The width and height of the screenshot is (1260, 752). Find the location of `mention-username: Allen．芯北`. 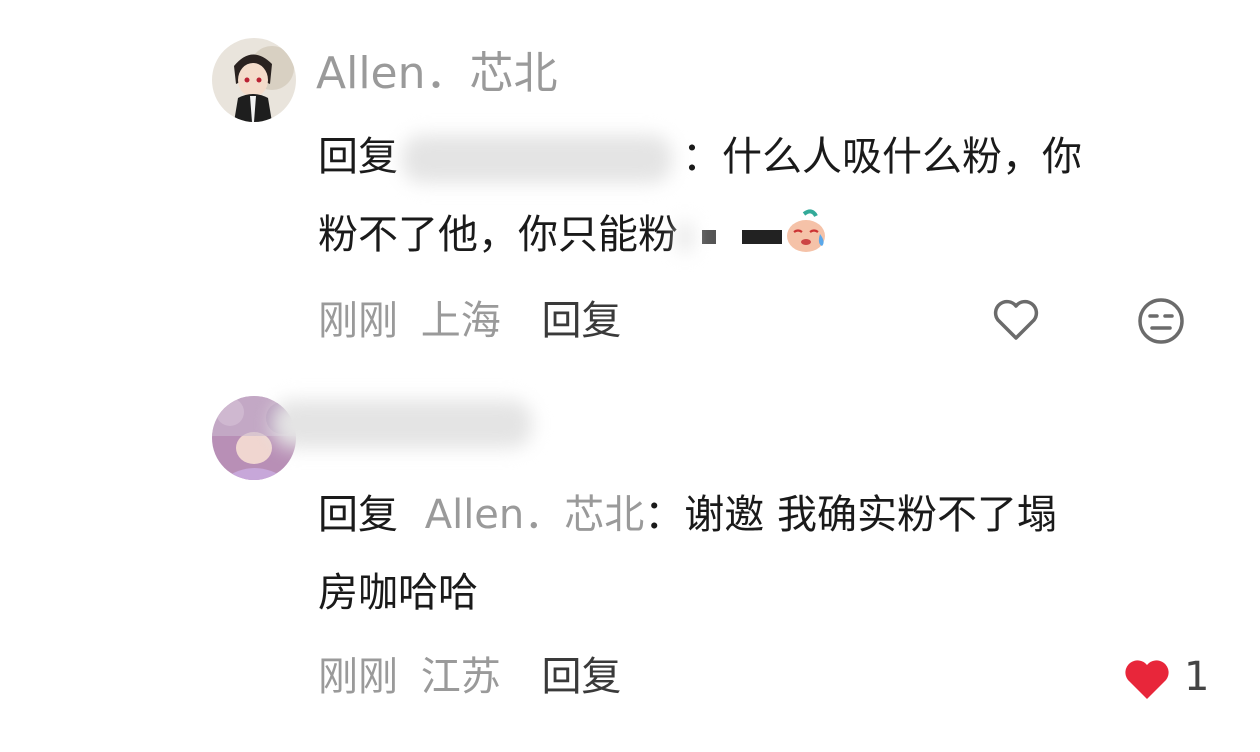

mention-username: Allen．芯北 is located at coordinates (535, 515).